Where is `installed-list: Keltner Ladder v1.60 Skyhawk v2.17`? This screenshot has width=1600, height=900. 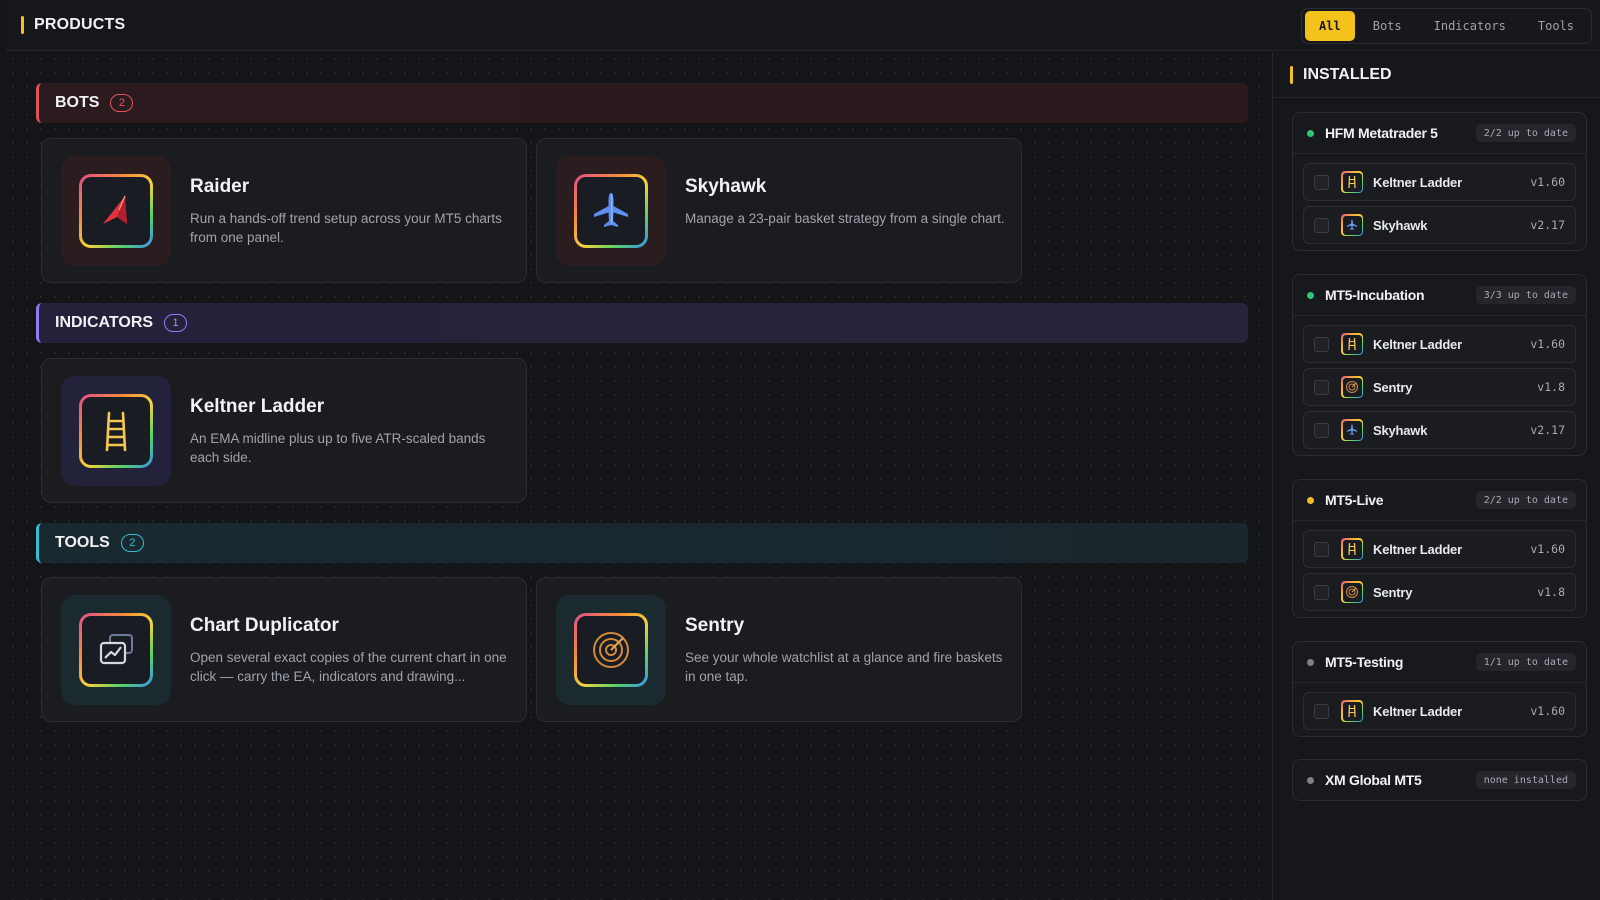
installed-list: Keltner Ladder v1.60 Skyhawk v2.17 is located at coordinates (1439, 201).